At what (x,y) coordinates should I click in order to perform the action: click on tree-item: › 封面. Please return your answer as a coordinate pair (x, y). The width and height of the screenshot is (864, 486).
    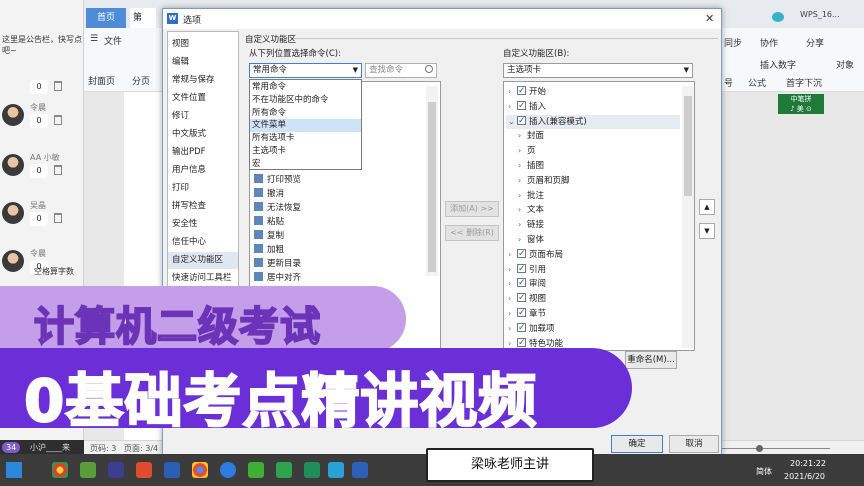
    Looking at the image, I should click on (593, 136).